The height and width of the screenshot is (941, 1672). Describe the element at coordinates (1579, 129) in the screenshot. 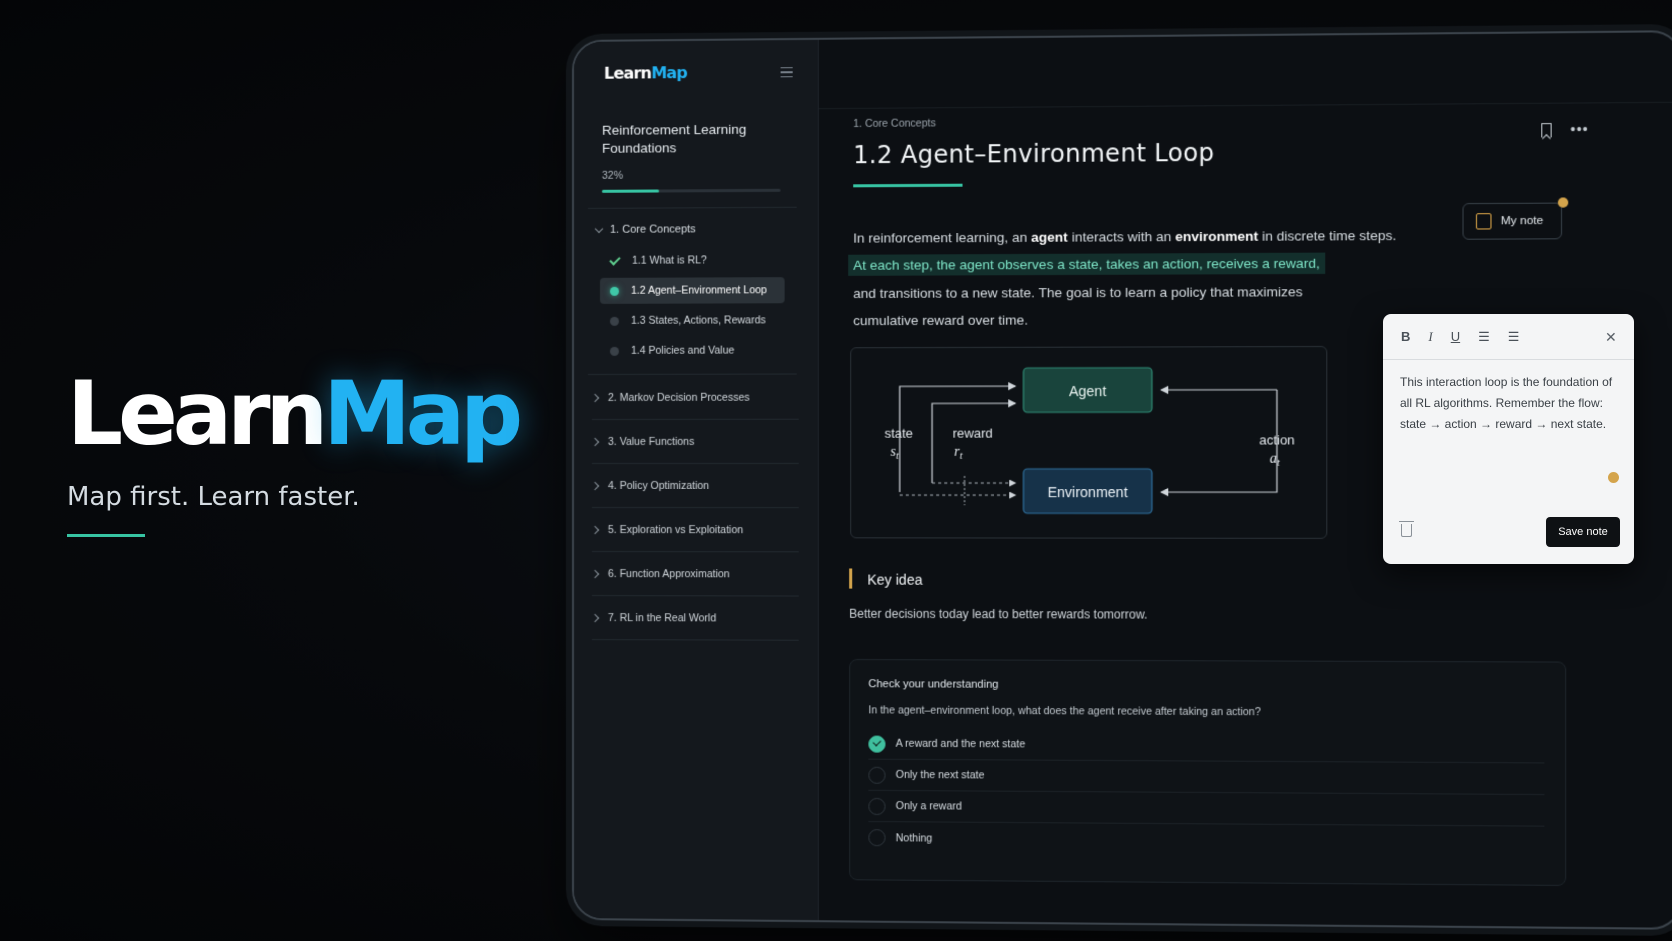

I see `more-options-icon: •••` at that location.